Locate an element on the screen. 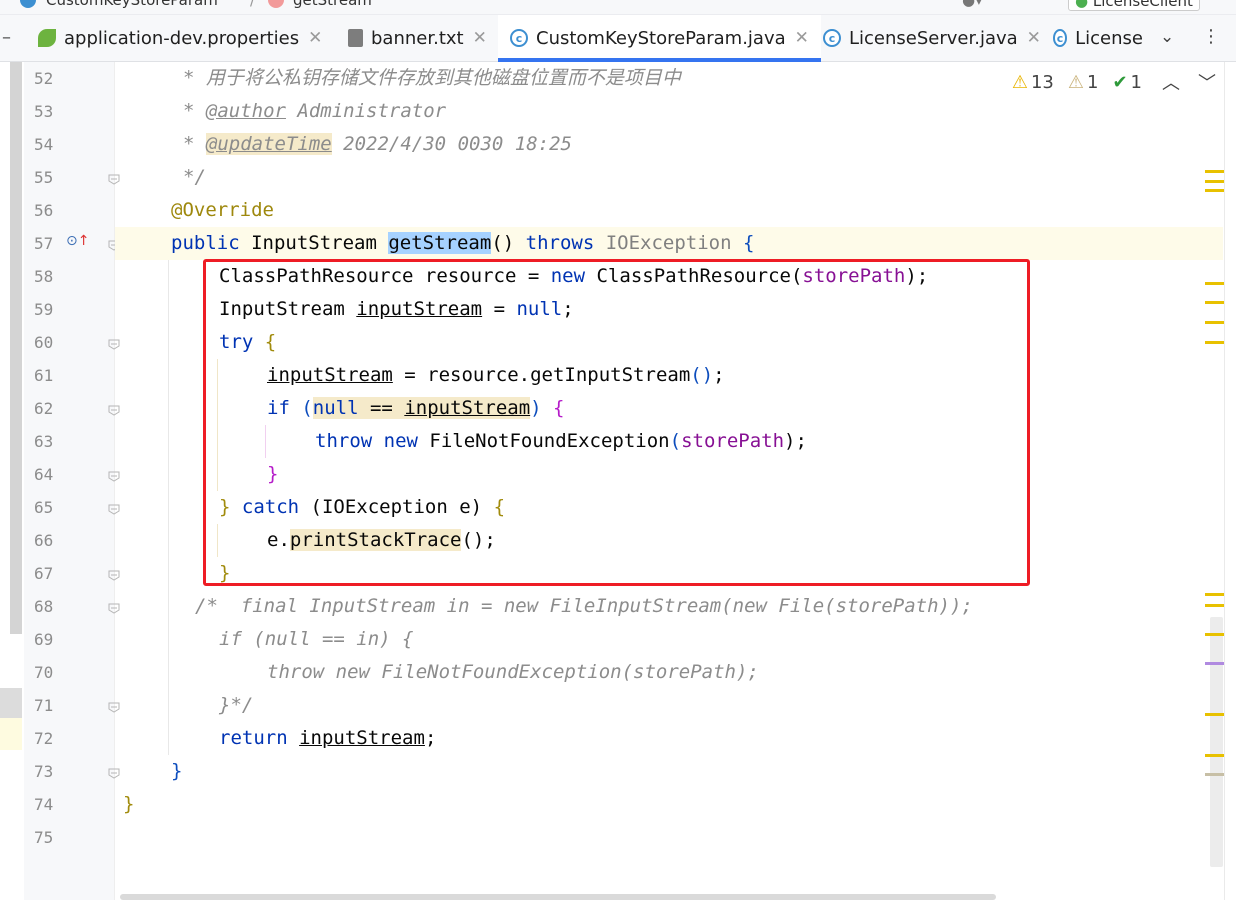 Image resolution: width=1236 pixels, height=900 pixels. tab-application-dev-properties: application-dev.properties ✕ is located at coordinates (180, 38).